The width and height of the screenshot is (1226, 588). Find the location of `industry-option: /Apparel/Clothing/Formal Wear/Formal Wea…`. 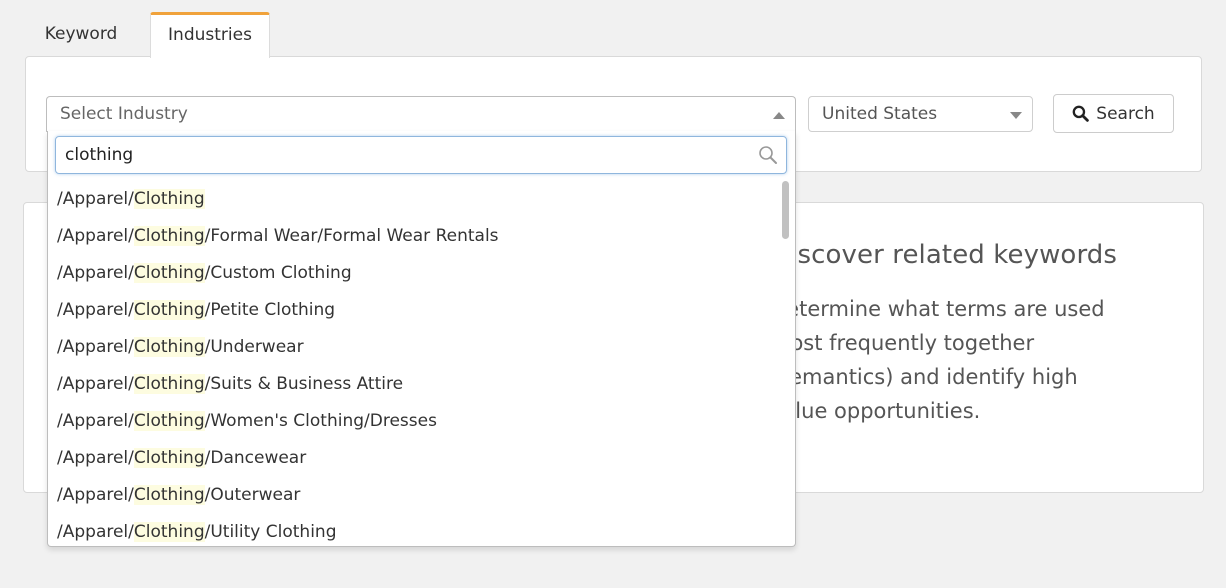

industry-option: /Apparel/Clothing/Formal Wear/Formal Wea… is located at coordinates (414, 236).